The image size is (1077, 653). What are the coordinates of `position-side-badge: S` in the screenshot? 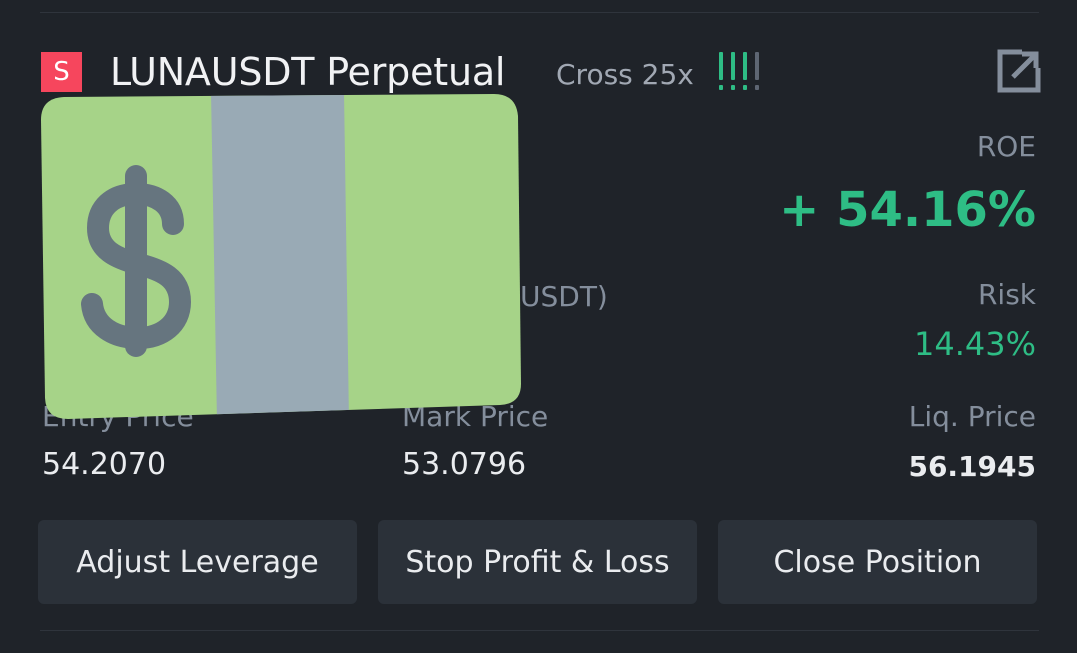 It's located at (61, 72).